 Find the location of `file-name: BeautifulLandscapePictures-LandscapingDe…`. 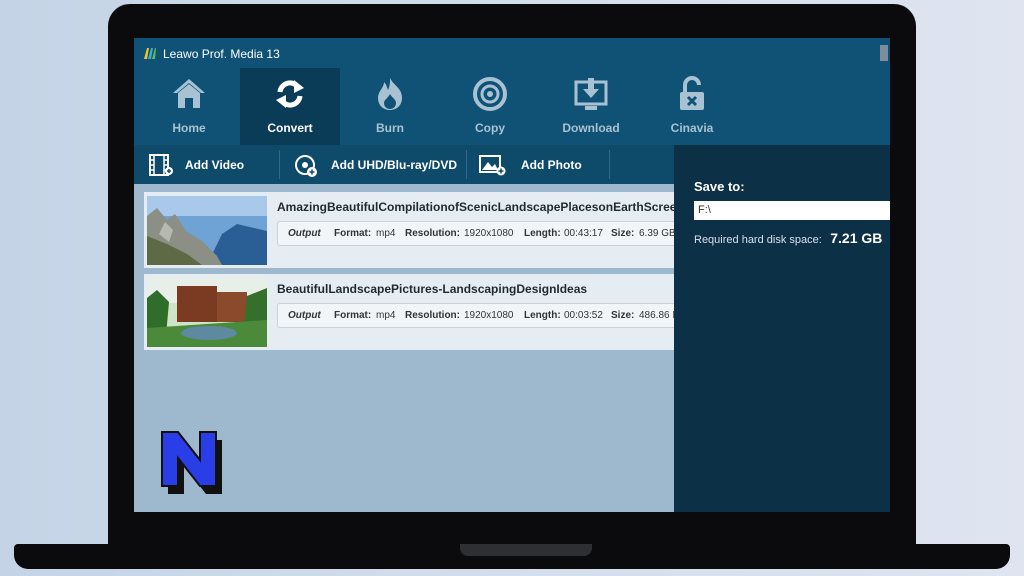

file-name: BeautifulLandscapePictures-LandscapingDe… is located at coordinates (432, 289).